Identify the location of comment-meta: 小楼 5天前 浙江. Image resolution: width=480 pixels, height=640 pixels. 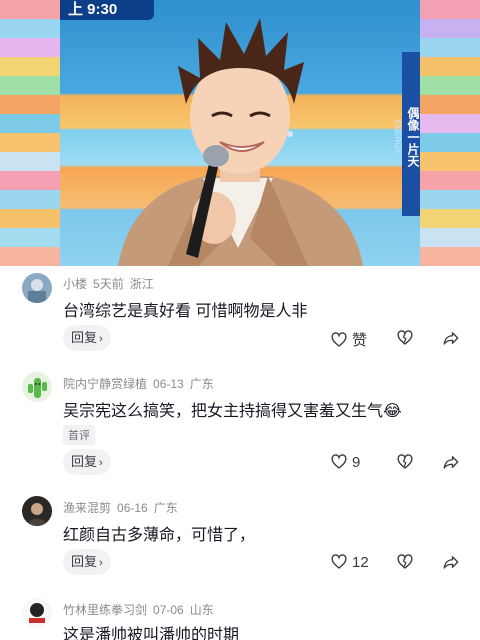
(108, 283).